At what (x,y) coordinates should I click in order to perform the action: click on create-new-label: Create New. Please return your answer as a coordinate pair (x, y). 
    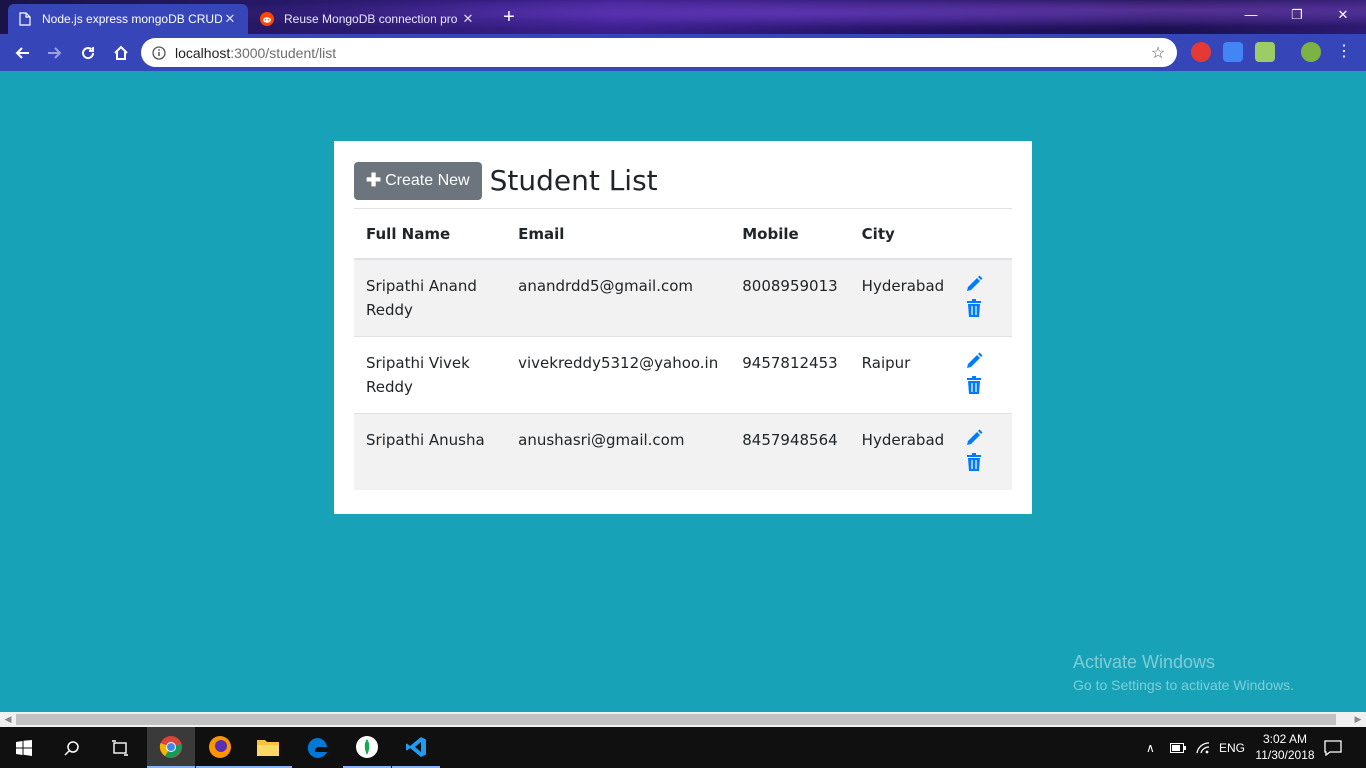
    Looking at the image, I should click on (427, 180).